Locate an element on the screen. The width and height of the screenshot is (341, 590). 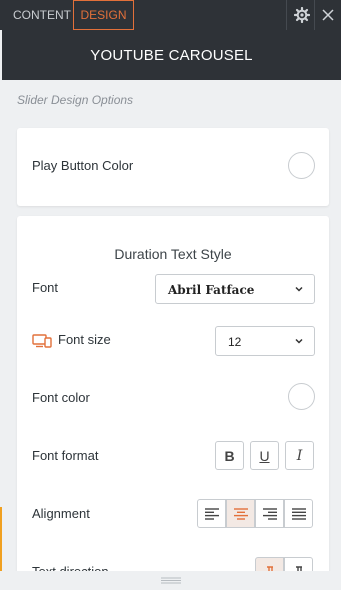
font-color-swatch is located at coordinates (301, 396).